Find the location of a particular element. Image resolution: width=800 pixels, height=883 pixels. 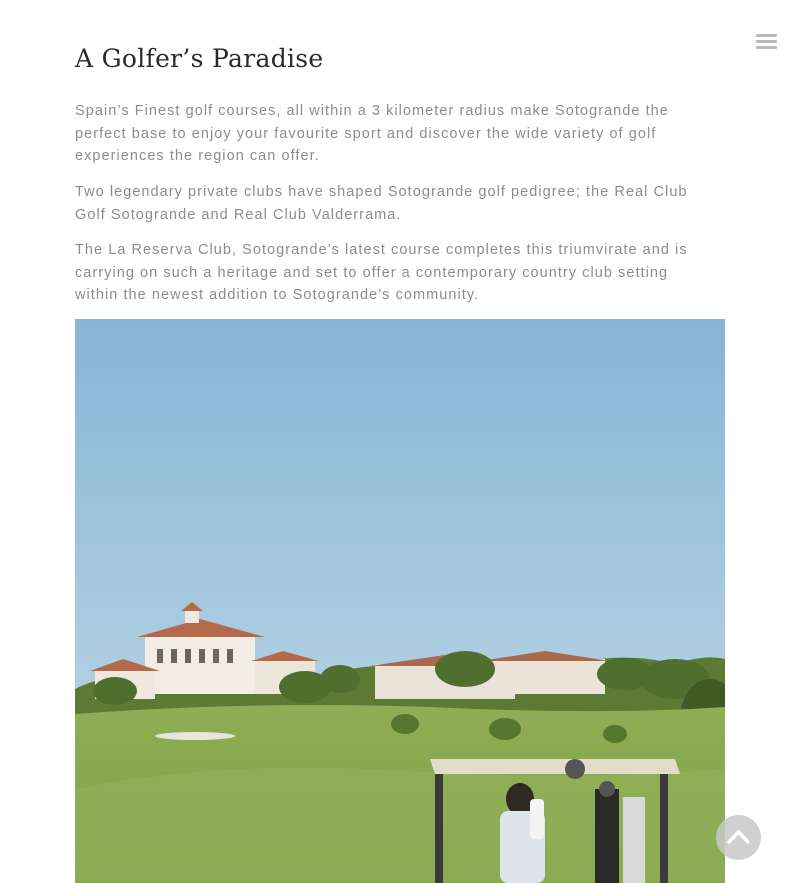

chevron-up-icon is located at coordinates (738, 837).